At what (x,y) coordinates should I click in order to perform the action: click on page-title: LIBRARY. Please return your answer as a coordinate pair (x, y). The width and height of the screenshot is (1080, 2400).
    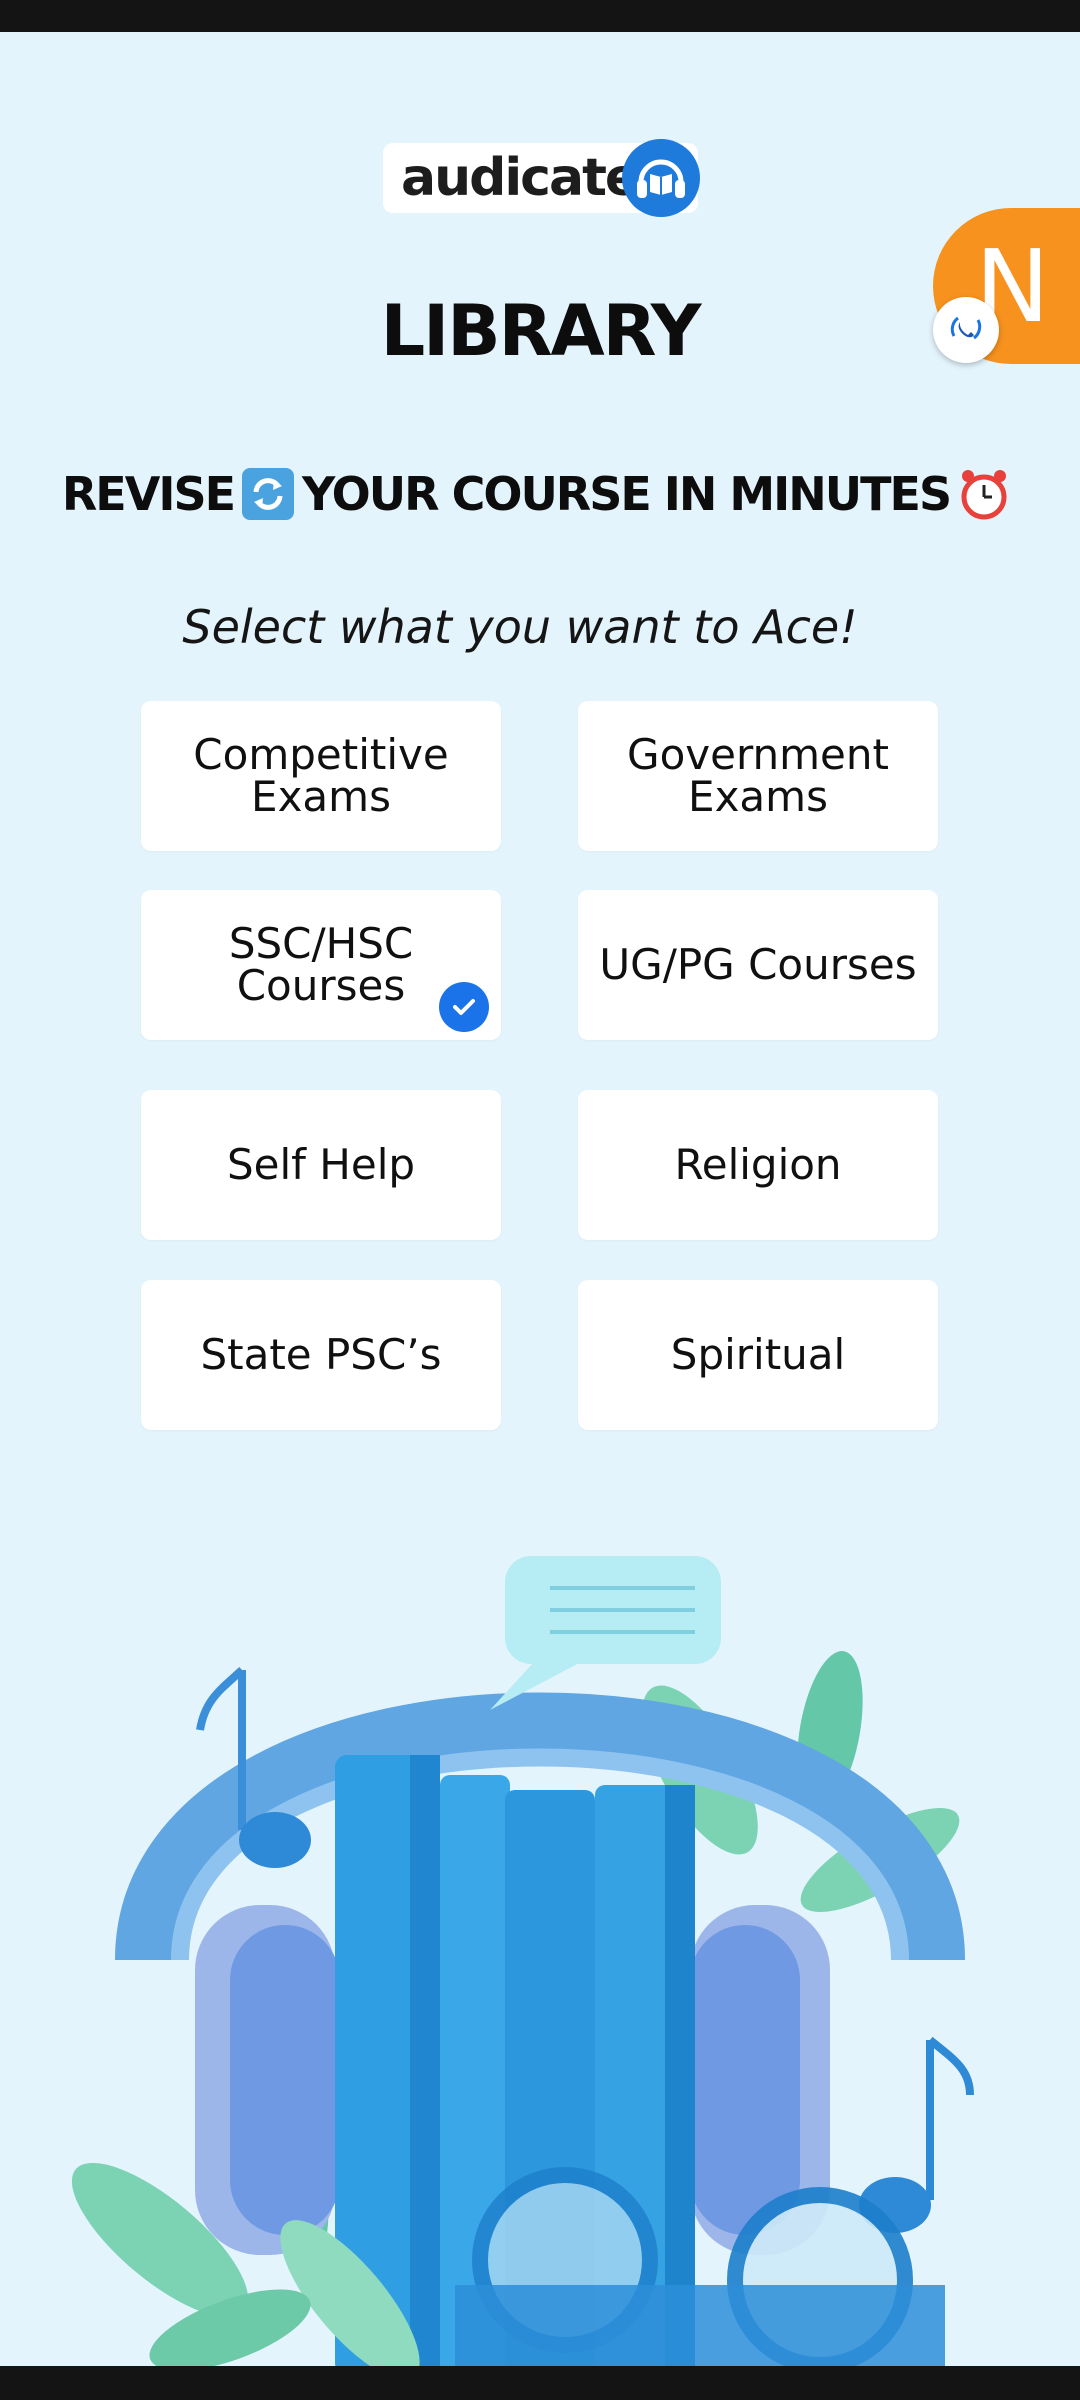
    Looking at the image, I should click on (541, 331).